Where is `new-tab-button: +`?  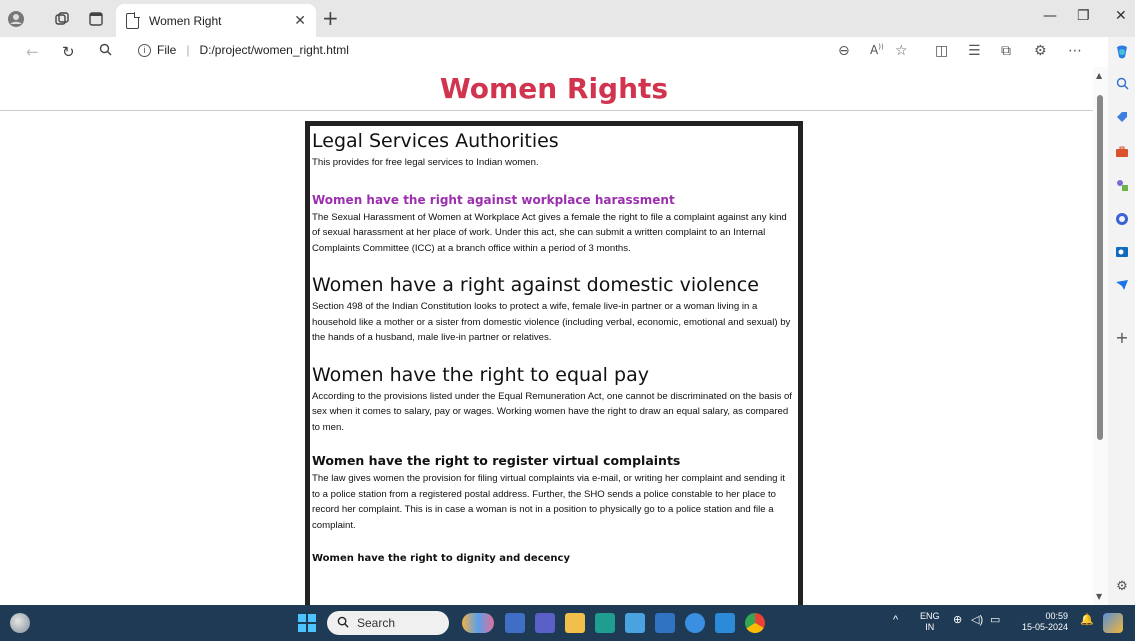 new-tab-button: + is located at coordinates (330, 18).